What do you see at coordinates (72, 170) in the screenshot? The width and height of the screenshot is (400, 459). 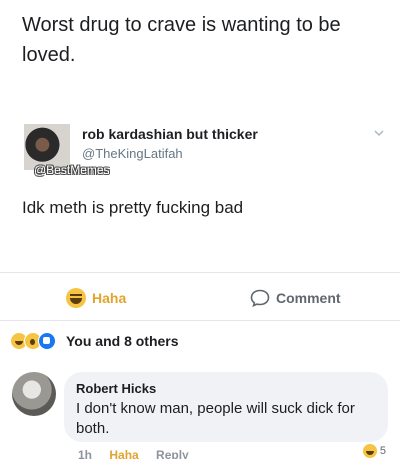 I see `watermark: @BestMemes` at bounding box center [72, 170].